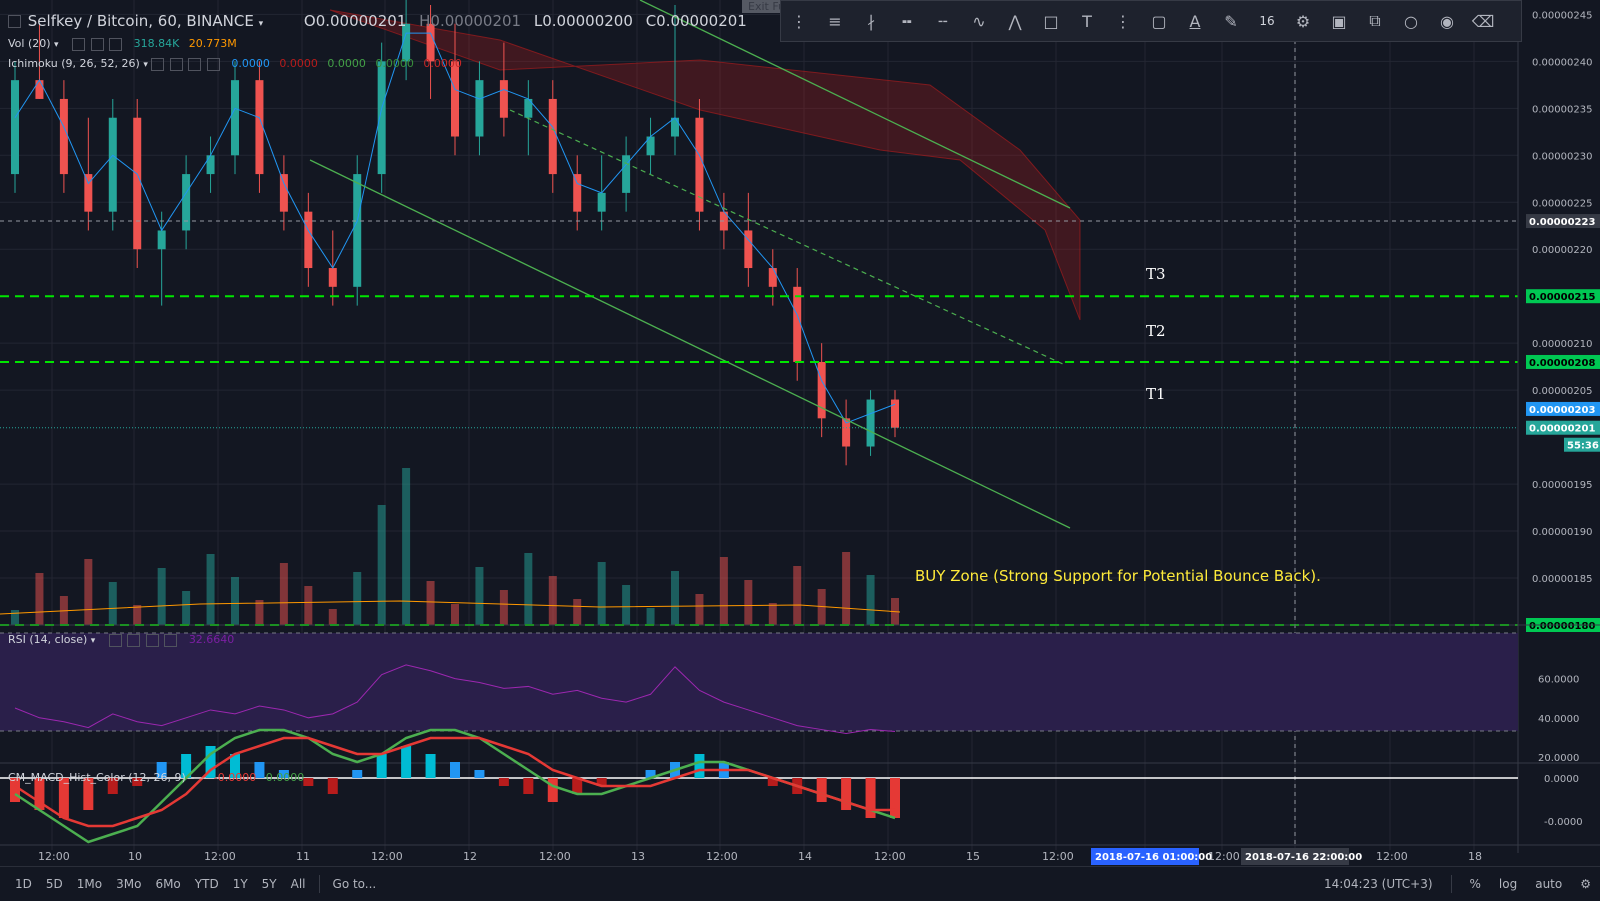  Describe the element at coordinates (47, 639) in the screenshot. I see `rsi-label: RSI (14, close)` at that location.